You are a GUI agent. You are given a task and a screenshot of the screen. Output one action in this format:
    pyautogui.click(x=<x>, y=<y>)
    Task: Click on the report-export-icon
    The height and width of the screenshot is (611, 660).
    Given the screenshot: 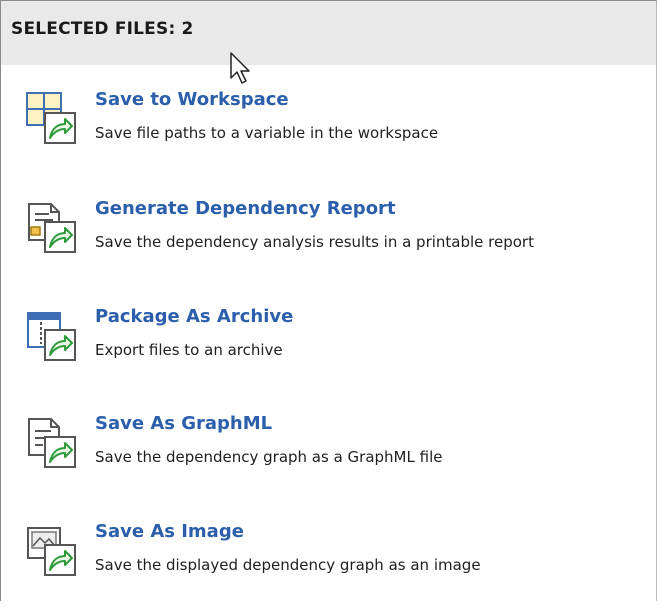 What is the action you would take?
    pyautogui.click(x=52, y=228)
    